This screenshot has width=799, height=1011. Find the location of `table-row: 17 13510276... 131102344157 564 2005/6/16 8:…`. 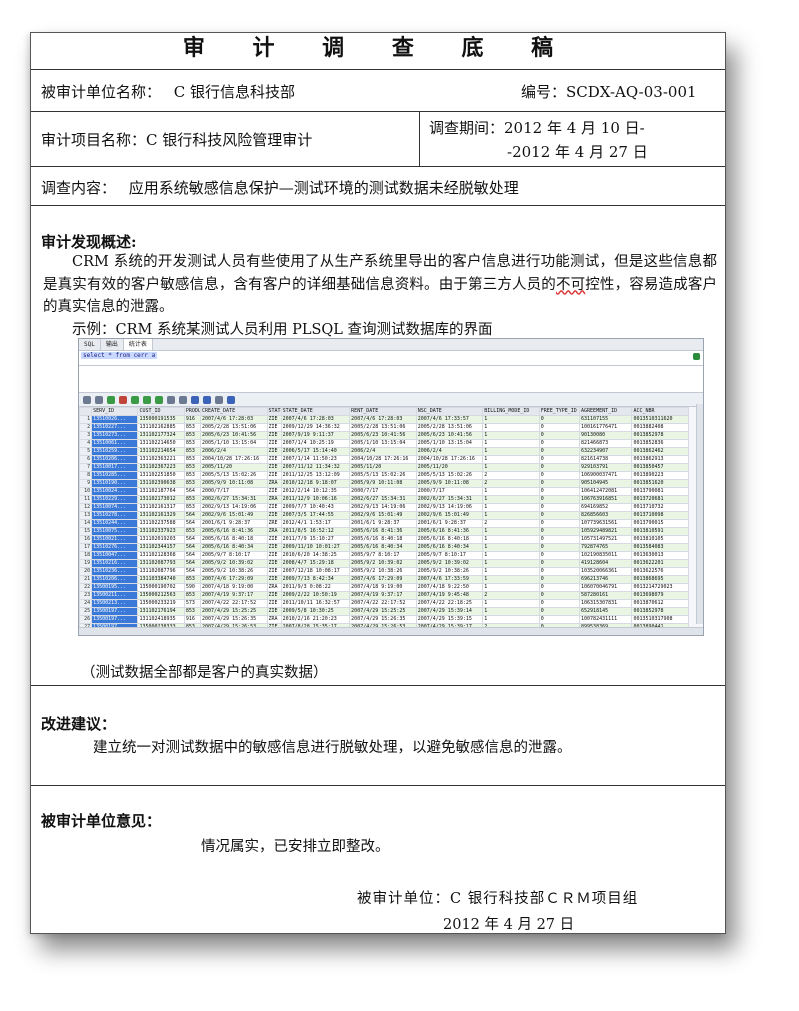

table-row: 17 13510276... 131102344157 564 2005/6/16 8:… is located at coordinates (384, 547).